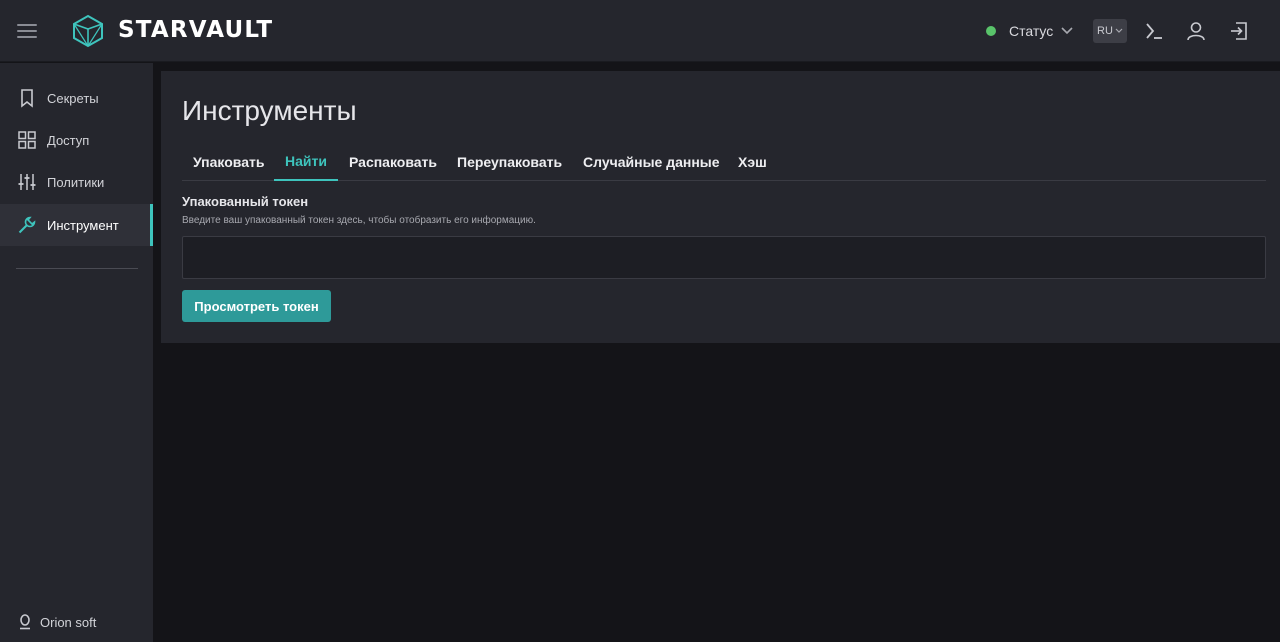 Image resolution: width=1280 pixels, height=642 pixels. I want to click on tab-rewrap: Переупаковать, so click(509, 162).